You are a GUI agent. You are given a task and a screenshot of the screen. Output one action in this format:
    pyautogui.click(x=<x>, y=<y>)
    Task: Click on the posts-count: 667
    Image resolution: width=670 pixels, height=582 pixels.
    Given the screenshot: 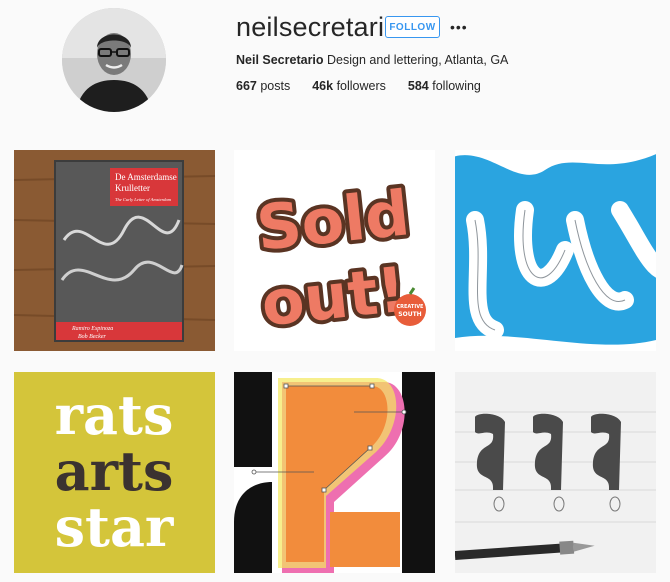 What is the action you would take?
    pyautogui.click(x=246, y=86)
    